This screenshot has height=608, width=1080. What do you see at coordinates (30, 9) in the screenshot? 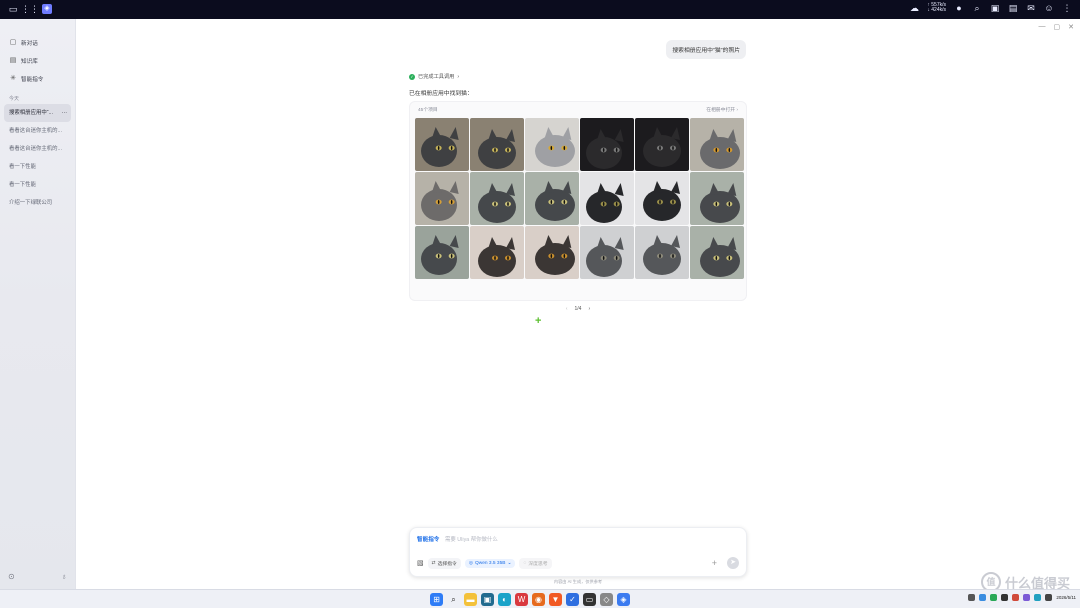
I see `app-grid-icon: ⋮⋮` at bounding box center [30, 9].